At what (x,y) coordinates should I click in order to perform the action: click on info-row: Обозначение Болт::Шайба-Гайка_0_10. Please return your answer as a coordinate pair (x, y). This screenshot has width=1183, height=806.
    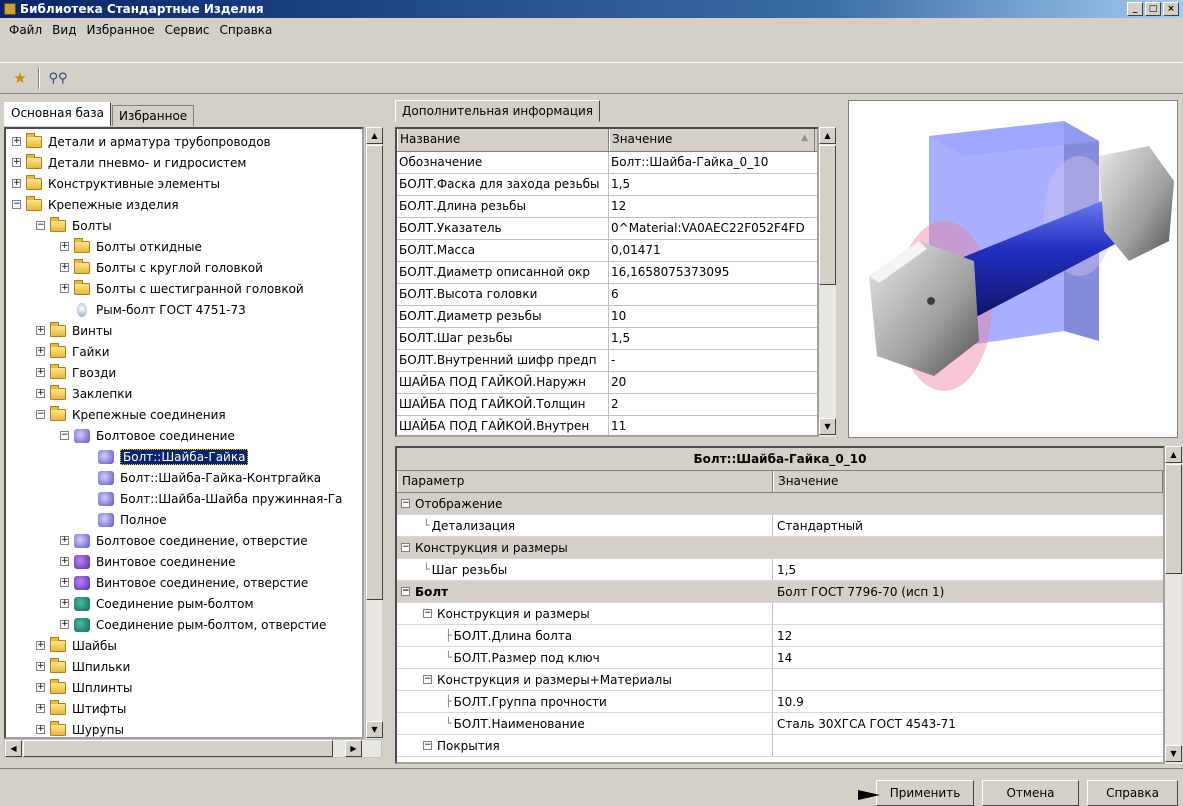
    Looking at the image, I should click on (607, 163).